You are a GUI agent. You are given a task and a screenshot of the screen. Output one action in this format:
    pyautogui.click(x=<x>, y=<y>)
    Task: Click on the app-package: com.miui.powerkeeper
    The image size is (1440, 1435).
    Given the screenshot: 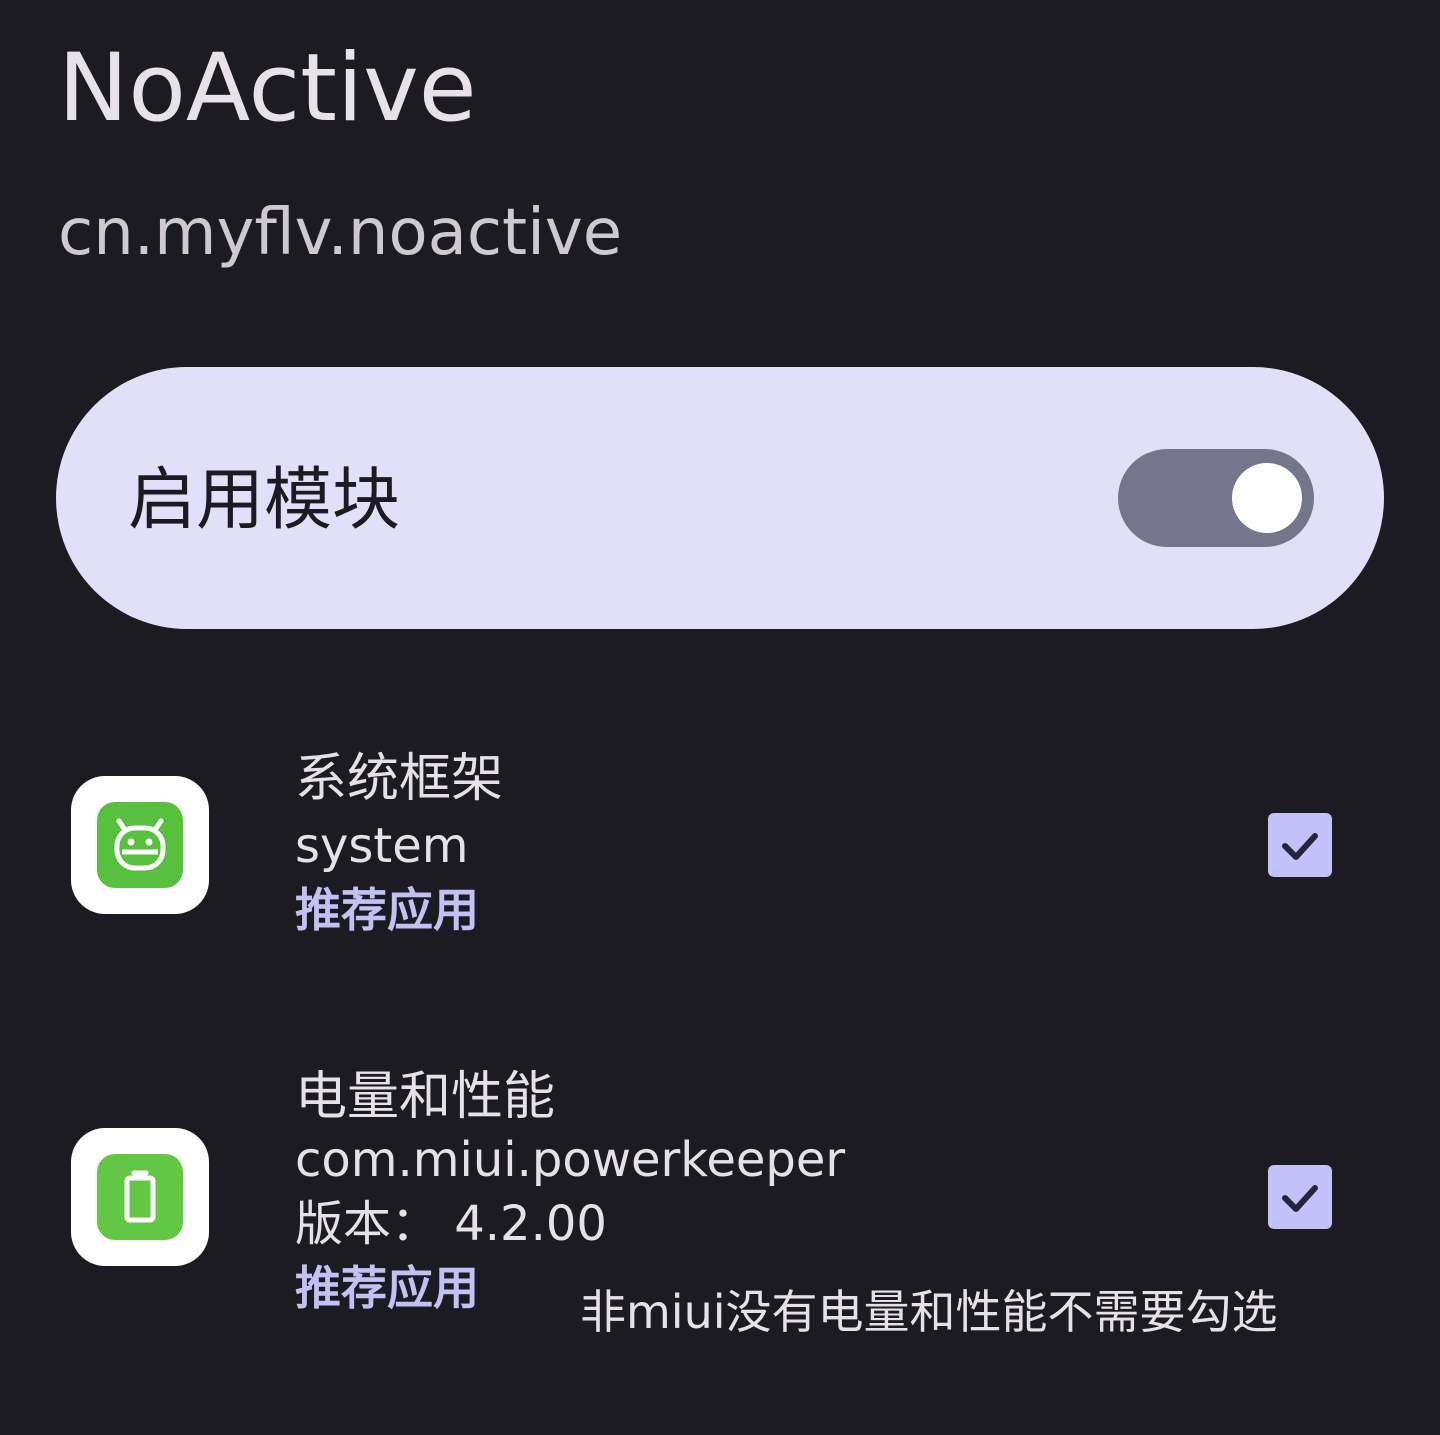 What is the action you would take?
    pyautogui.click(x=570, y=1160)
    